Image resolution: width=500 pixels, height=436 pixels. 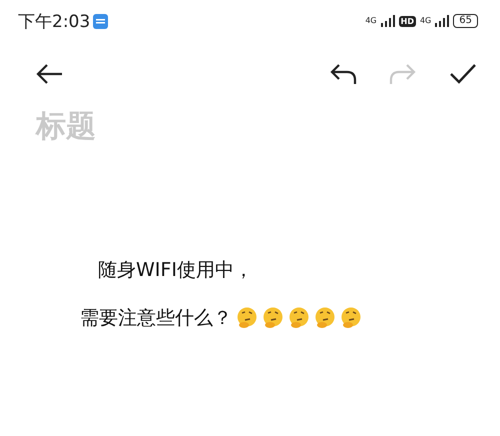 I want to click on battery-indicator: 65, so click(x=465, y=21).